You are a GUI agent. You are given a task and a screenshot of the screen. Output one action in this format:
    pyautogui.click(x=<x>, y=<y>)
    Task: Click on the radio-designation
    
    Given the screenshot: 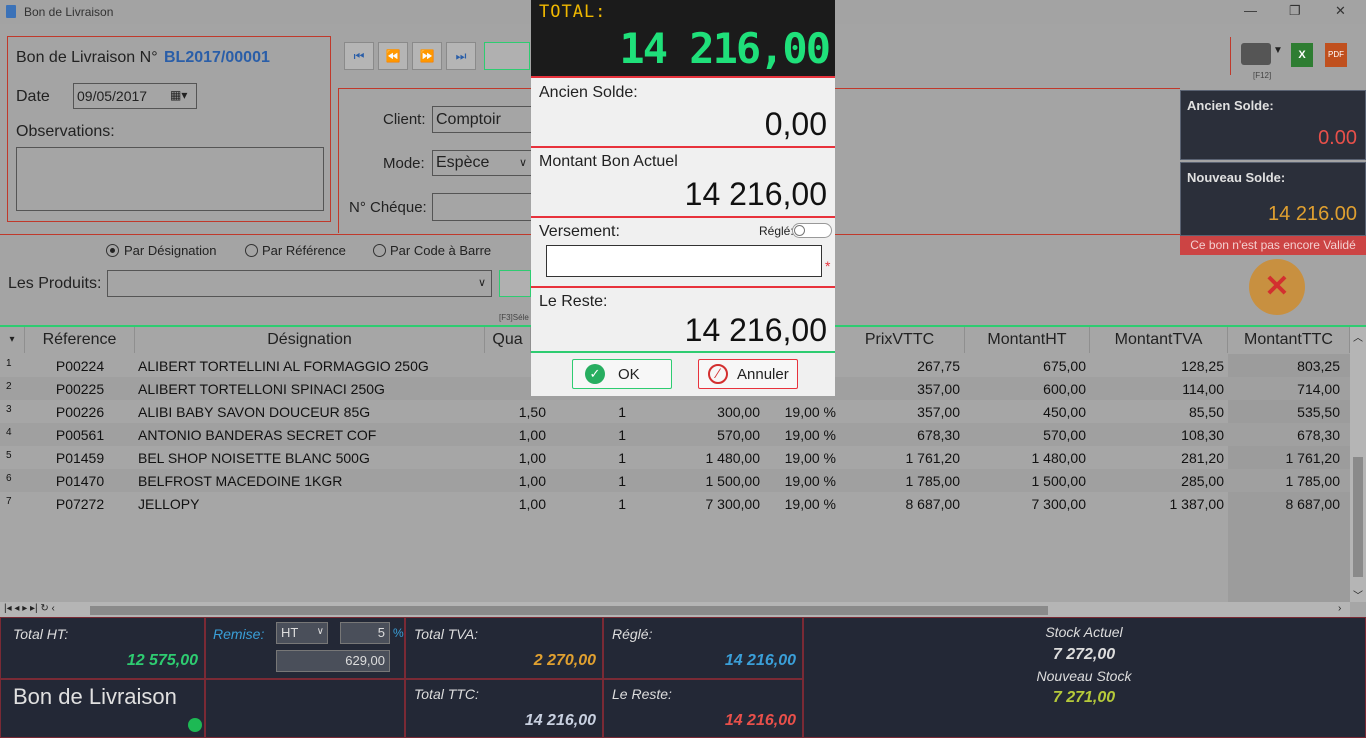 What is the action you would take?
    pyautogui.click(x=112, y=250)
    